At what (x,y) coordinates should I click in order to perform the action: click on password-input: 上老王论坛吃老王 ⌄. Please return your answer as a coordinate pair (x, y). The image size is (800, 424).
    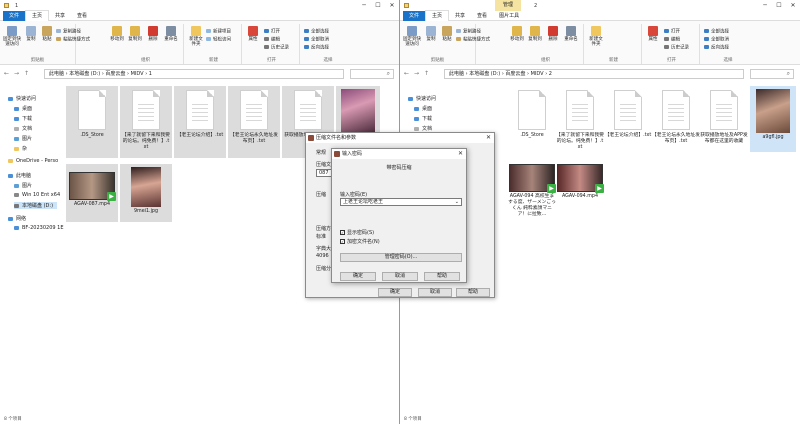
    Looking at the image, I should click on (401, 202).